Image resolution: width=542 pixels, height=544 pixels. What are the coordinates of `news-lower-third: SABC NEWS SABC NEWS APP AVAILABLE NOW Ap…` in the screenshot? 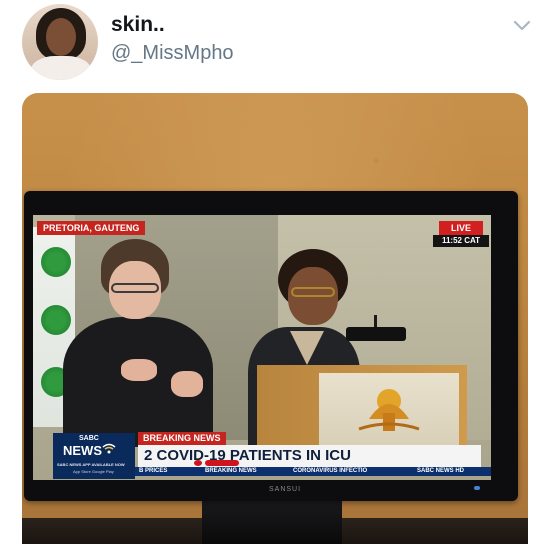 It's located at (262, 454).